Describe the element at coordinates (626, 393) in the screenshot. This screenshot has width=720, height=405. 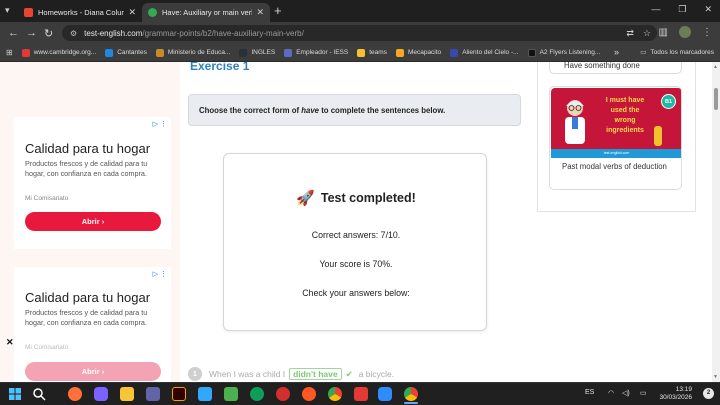
I see `volume-icon: ◁)` at that location.